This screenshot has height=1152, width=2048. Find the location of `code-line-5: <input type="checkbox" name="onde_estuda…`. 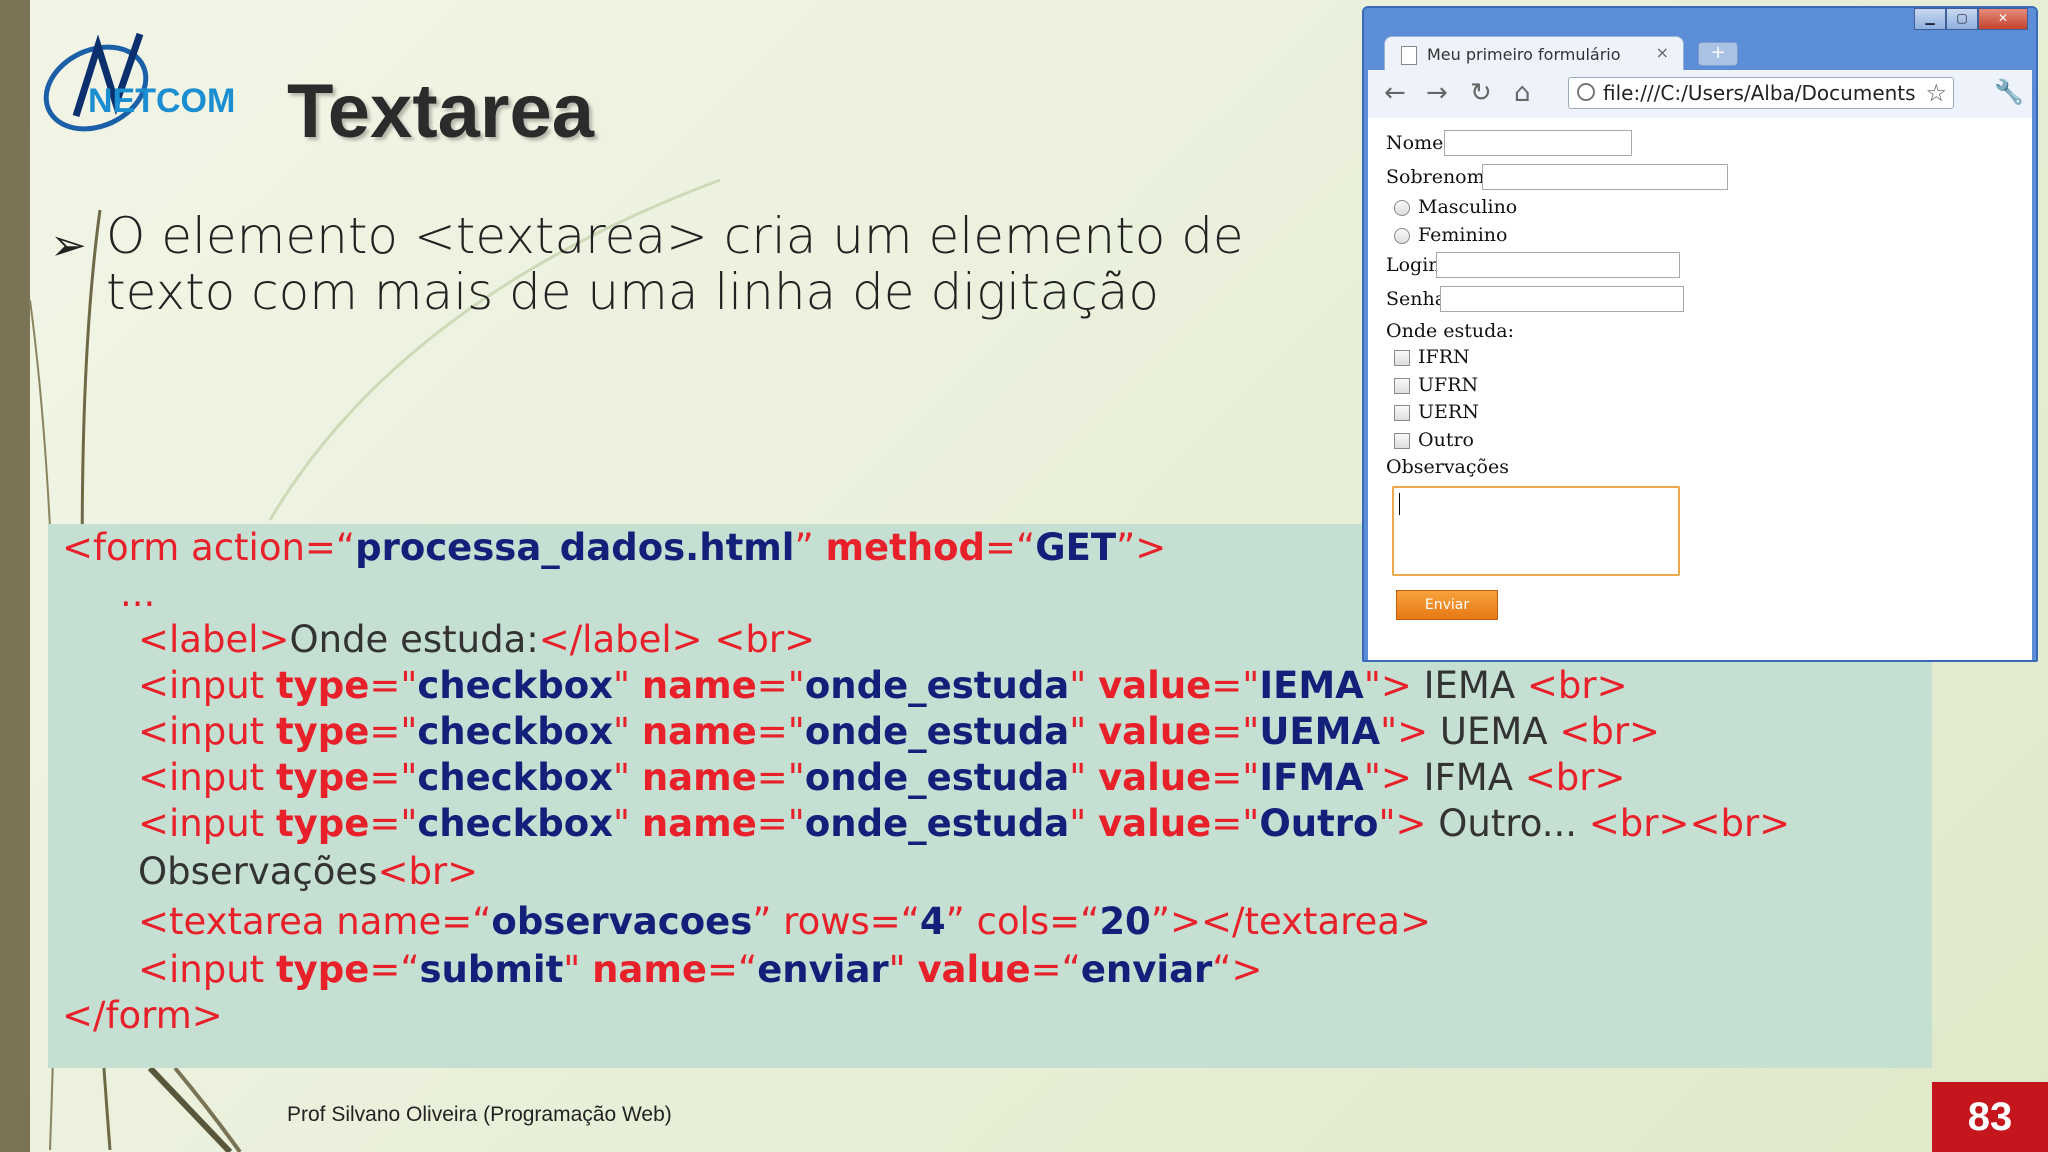

code-line-5: <input type="checkbox" name="onde_estuda… is located at coordinates (899, 731).